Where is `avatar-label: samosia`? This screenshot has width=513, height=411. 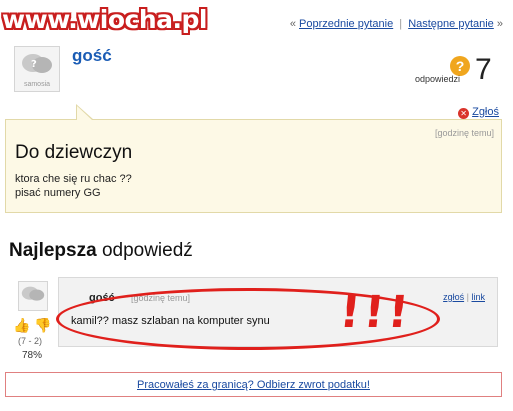 avatar-label: samosia is located at coordinates (37, 84).